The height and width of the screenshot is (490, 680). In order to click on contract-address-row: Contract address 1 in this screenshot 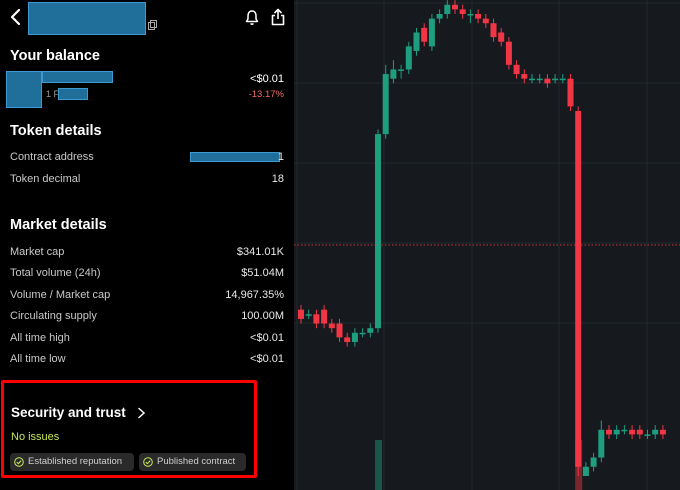, I will do `click(147, 158)`.